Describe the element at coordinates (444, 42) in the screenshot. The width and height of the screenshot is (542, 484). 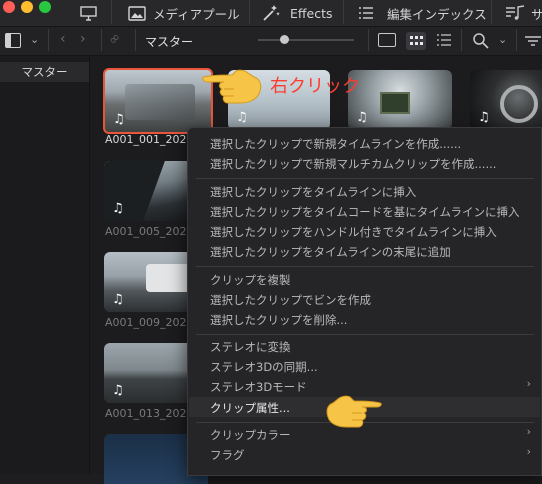
I see `list-view-icon` at that location.